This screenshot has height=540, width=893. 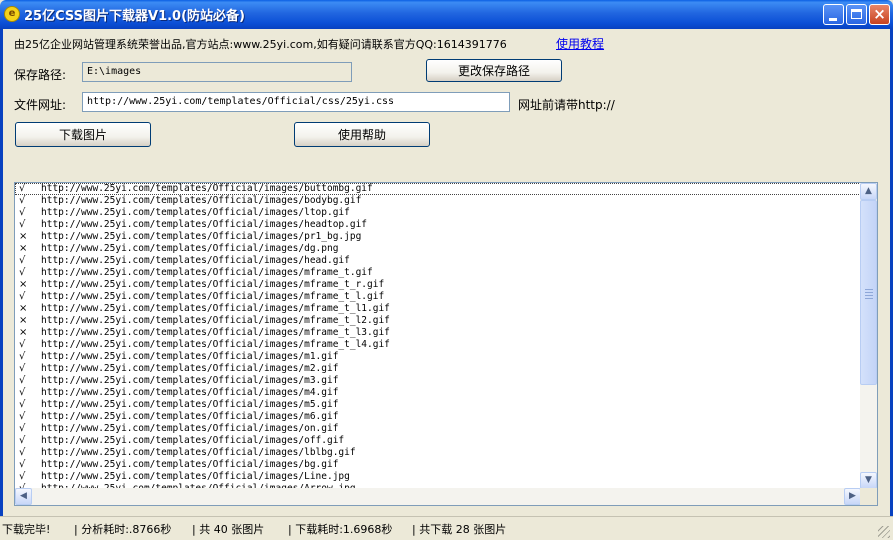 What do you see at coordinates (459, 529) in the screenshot?
I see `status-downloaded-count: | 共下载 28 张图片` at bounding box center [459, 529].